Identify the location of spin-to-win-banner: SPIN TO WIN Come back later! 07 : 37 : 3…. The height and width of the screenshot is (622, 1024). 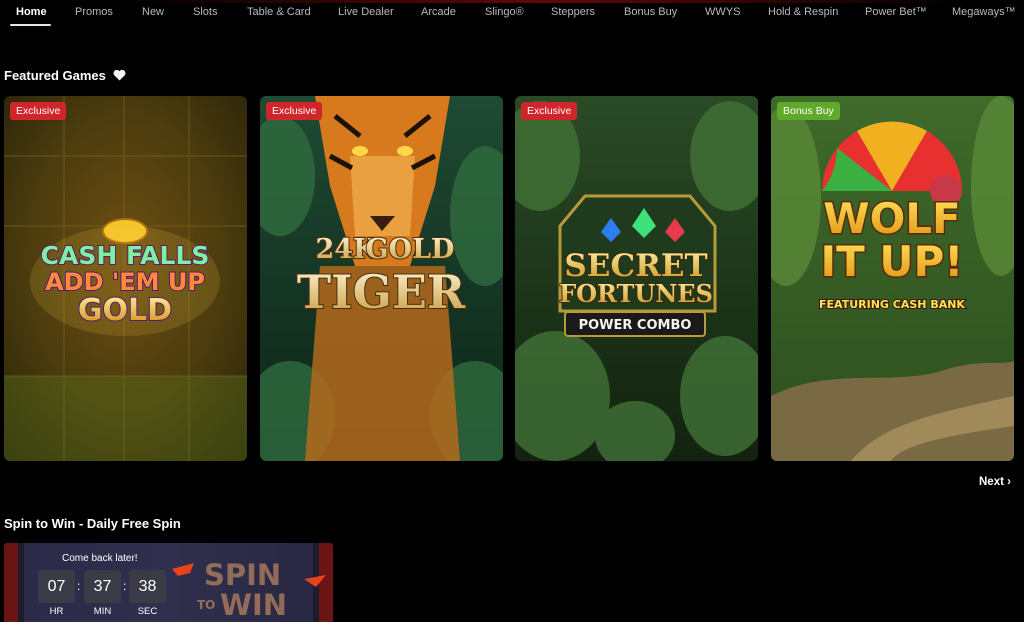
(168, 582).